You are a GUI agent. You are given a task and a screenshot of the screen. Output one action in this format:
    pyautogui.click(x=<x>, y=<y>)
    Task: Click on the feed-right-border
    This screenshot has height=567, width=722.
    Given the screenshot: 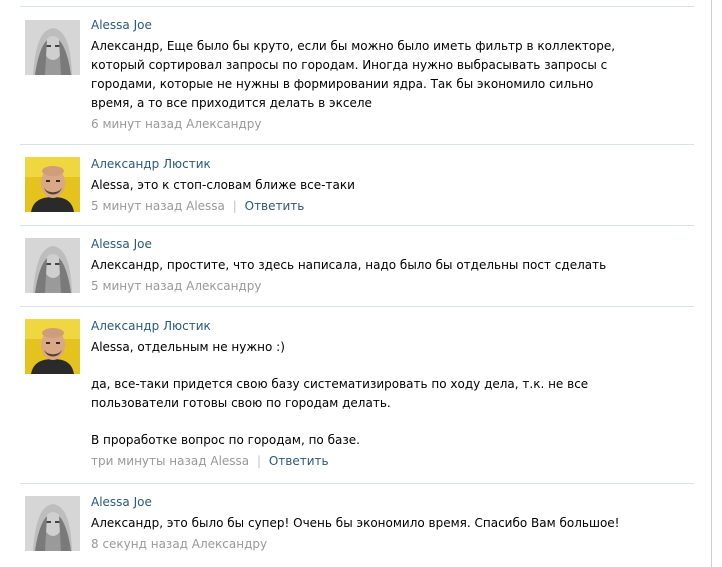 What is the action you would take?
    pyautogui.click(x=711, y=283)
    